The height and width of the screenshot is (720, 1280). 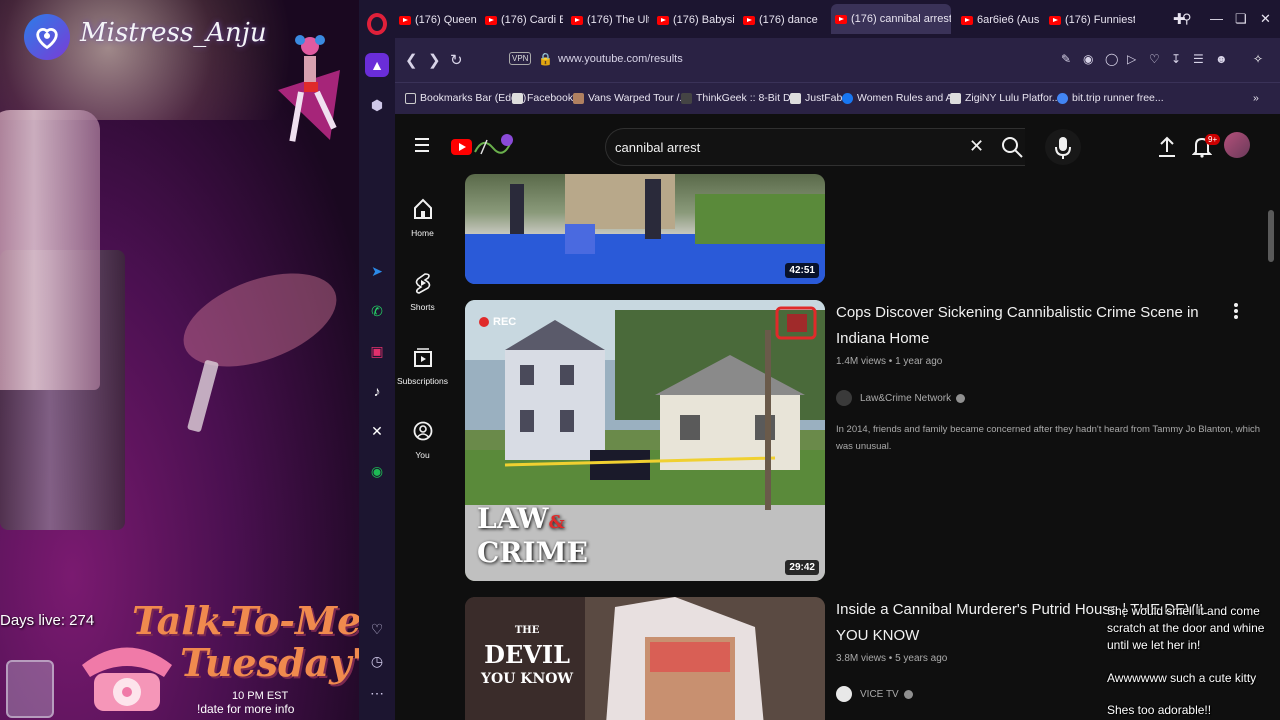 I want to click on tab-active: (176) cannibal arrest - You, so click(x=891, y=19).